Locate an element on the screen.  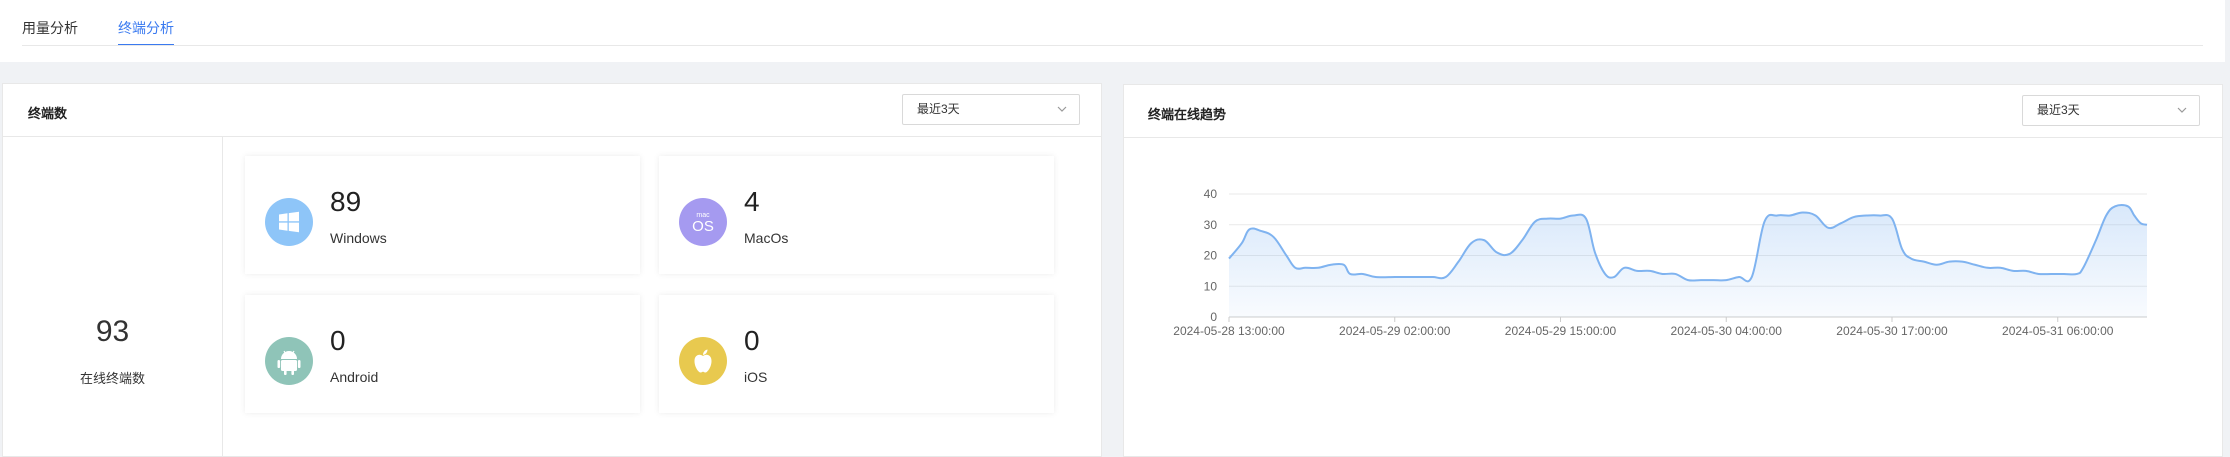
os-card-ios: 0 iOS is located at coordinates (856, 354).